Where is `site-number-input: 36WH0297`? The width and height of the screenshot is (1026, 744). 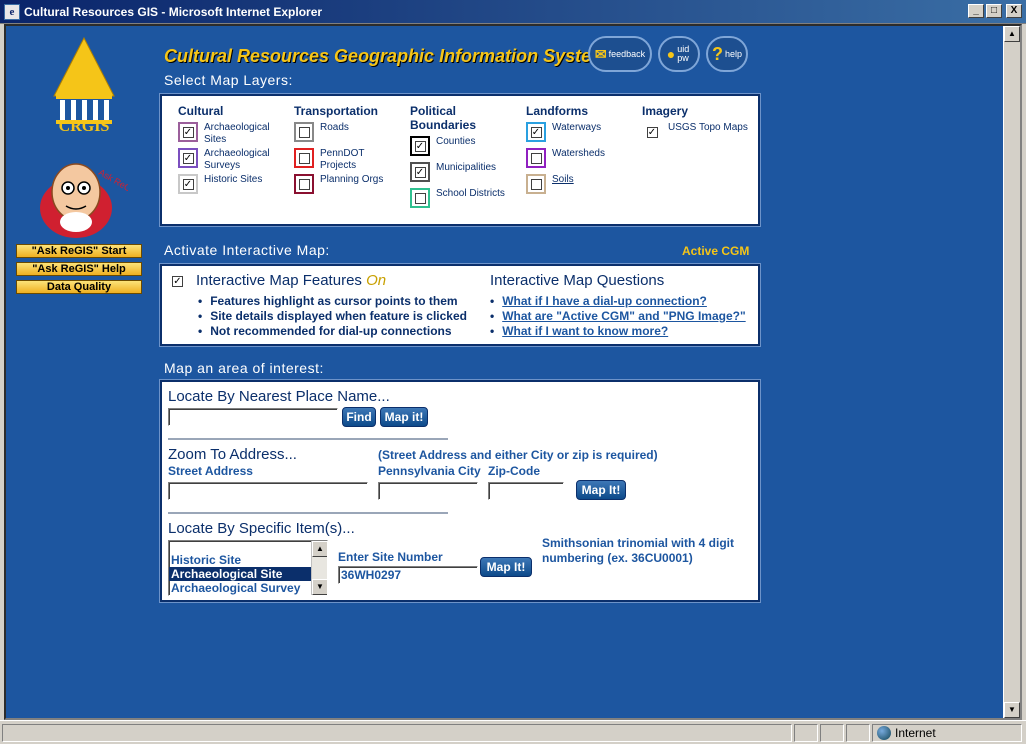
site-number-input: 36WH0297 is located at coordinates (408, 575).